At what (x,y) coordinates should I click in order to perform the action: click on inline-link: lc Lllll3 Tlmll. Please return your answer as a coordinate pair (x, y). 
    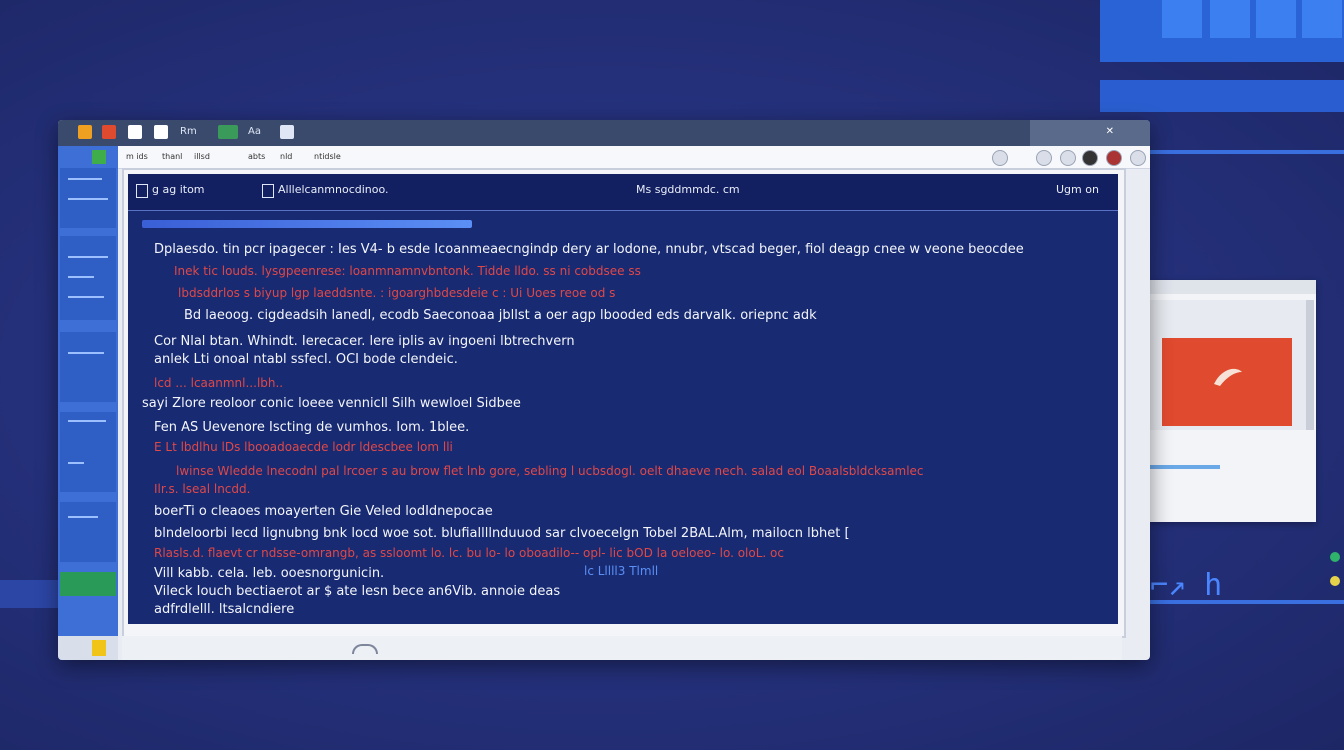
    Looking at the image, I should click on (621, 571).